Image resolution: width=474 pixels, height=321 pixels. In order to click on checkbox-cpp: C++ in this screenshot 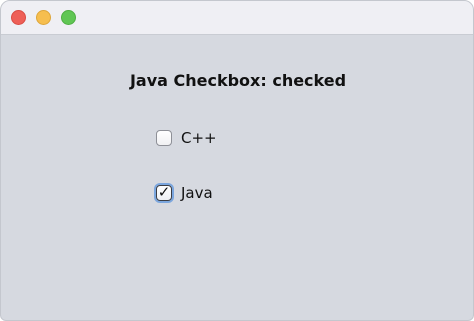, I will do `click(186, 138)`.